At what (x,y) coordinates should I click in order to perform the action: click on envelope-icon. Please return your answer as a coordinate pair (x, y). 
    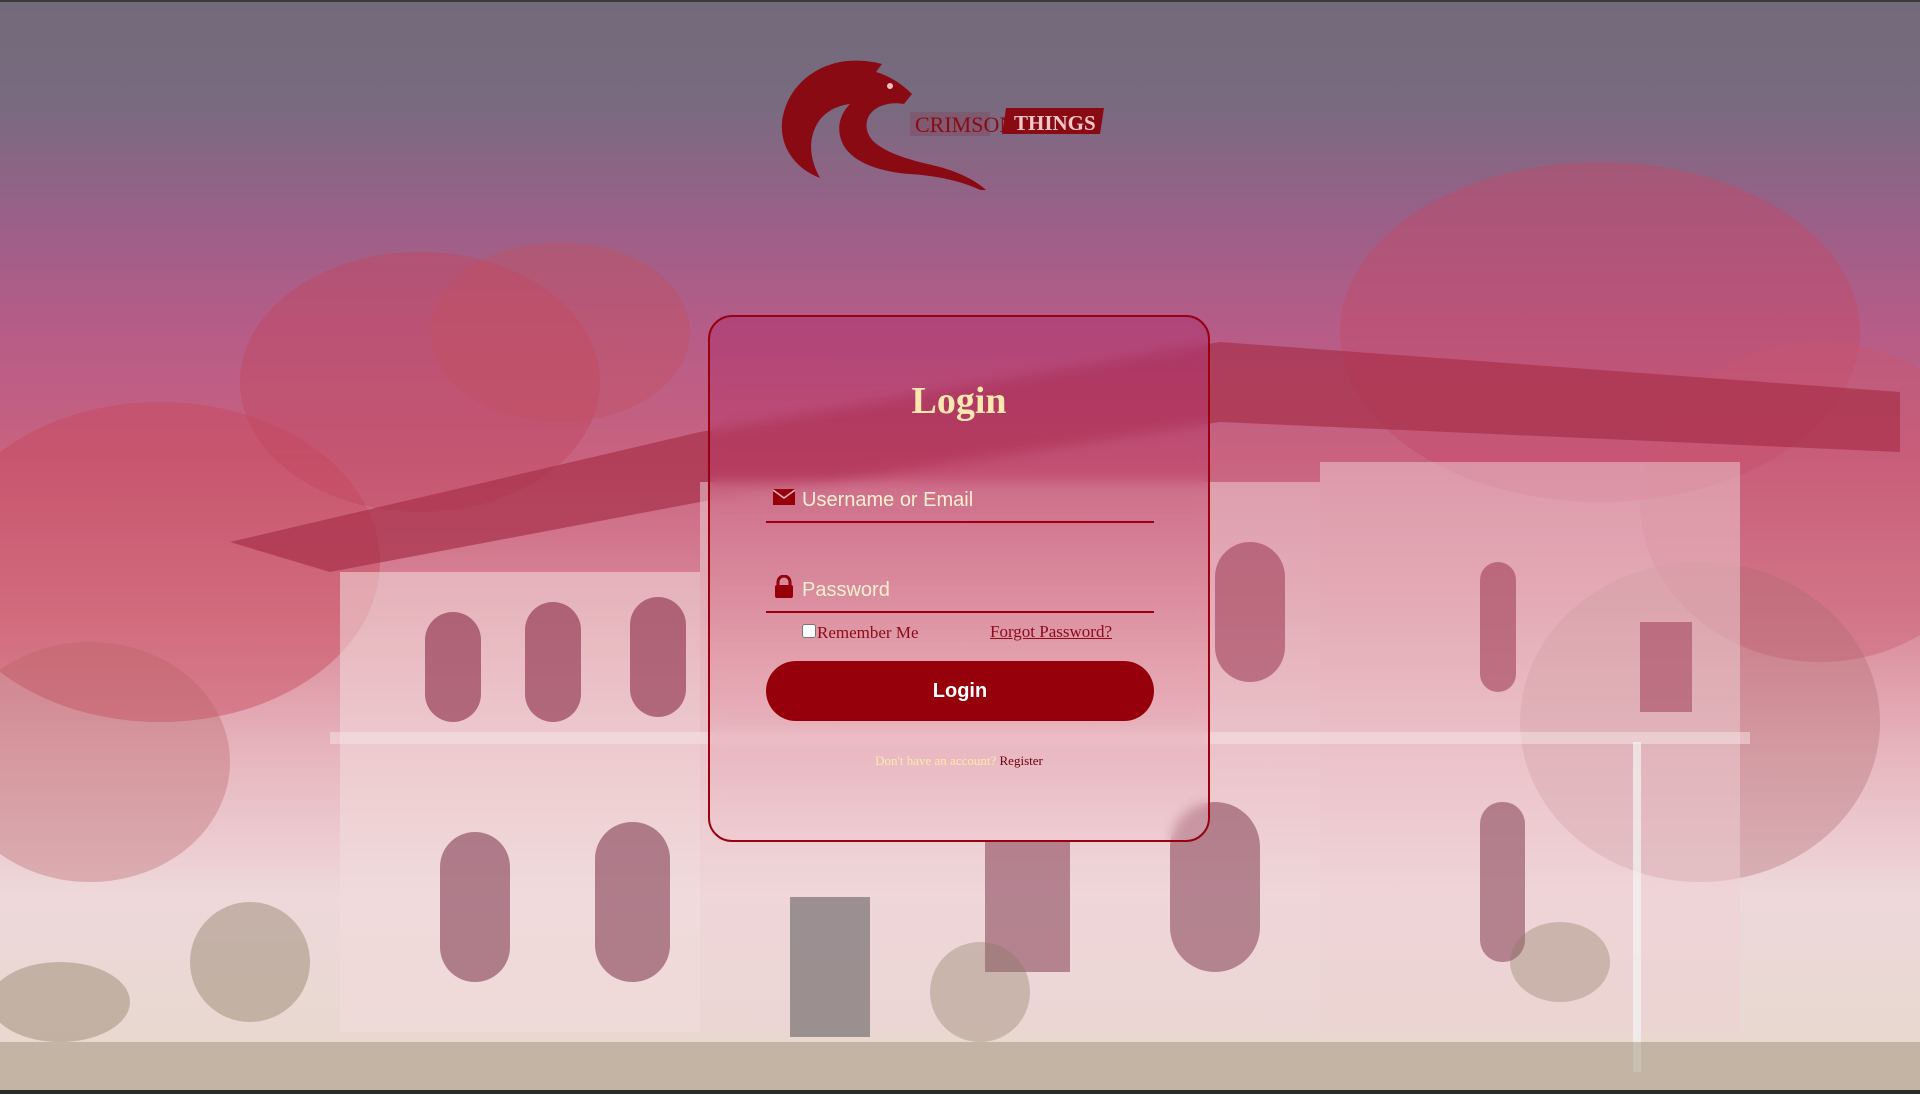
    Looking at the image, I should click on (784, 497).